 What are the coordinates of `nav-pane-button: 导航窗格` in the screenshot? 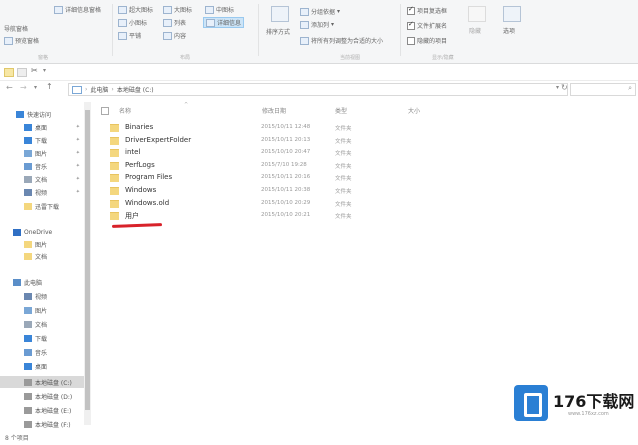 It's located at (16, 28).